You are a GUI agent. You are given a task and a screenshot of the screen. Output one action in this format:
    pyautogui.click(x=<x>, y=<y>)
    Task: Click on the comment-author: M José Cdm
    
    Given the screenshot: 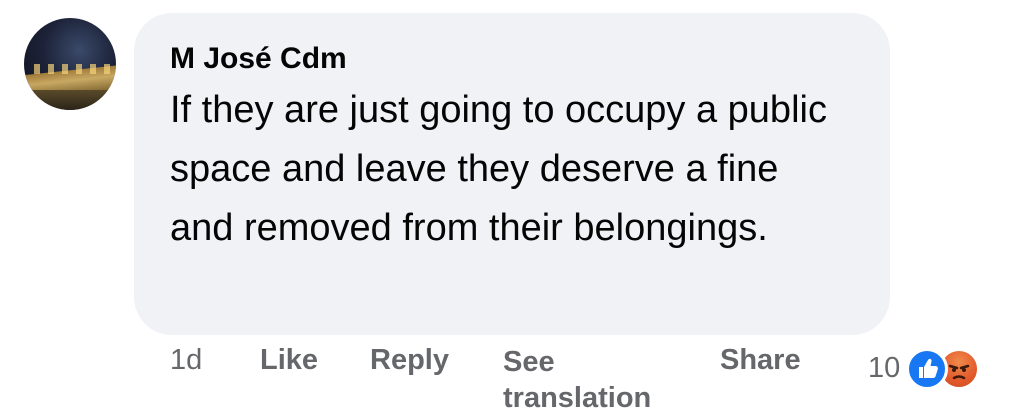 What is the action you would take?
    pyautogui.click(x=512, y=59)
    